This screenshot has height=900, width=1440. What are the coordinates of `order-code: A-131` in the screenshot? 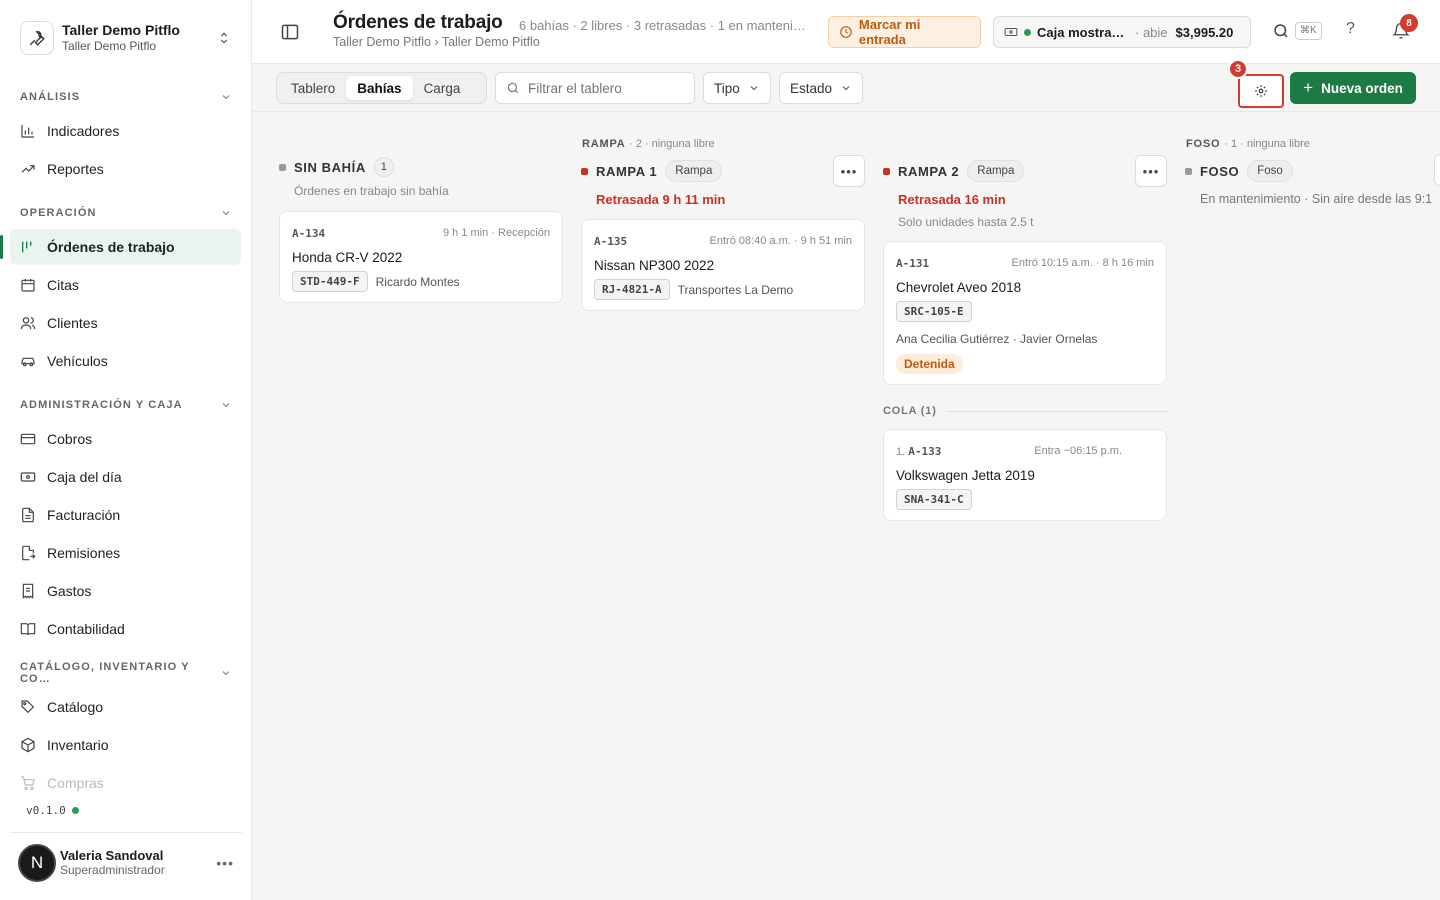 It's located at (913, 263).